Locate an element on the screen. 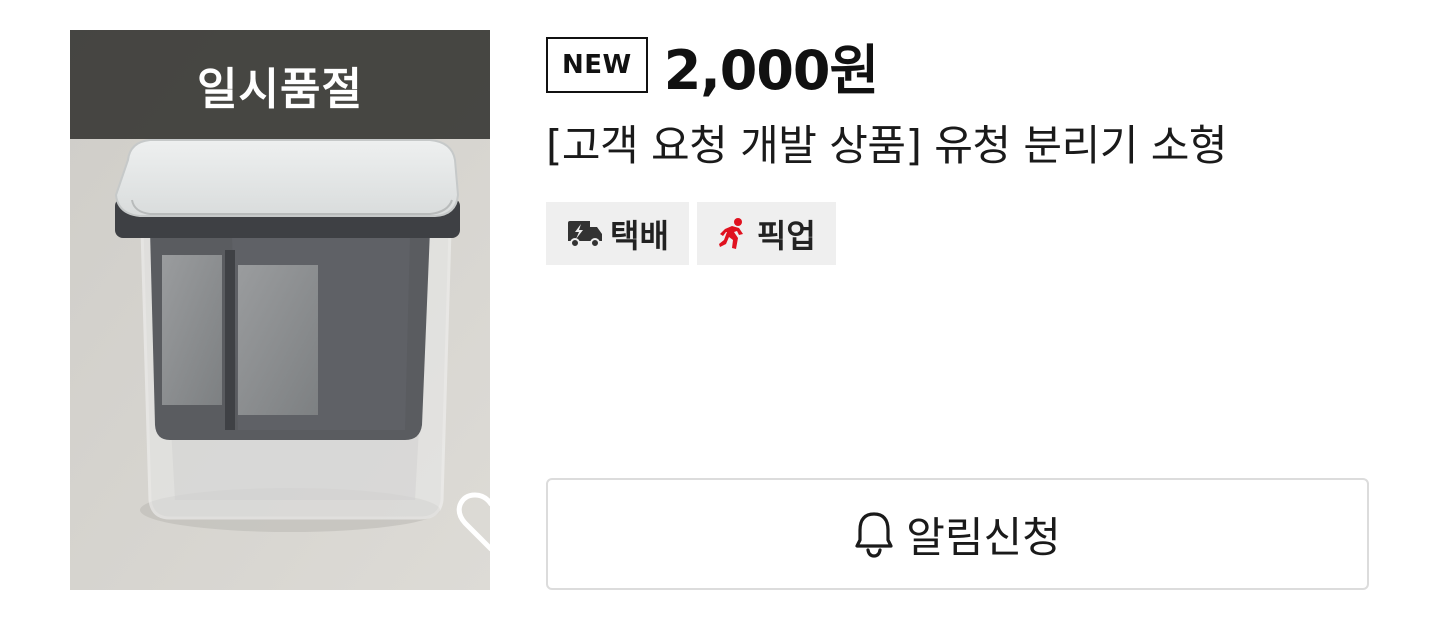 Image resolution: width=1440 pixels, height=627 pixels. delivery-truck-icon is located at coordinates (585, 234).